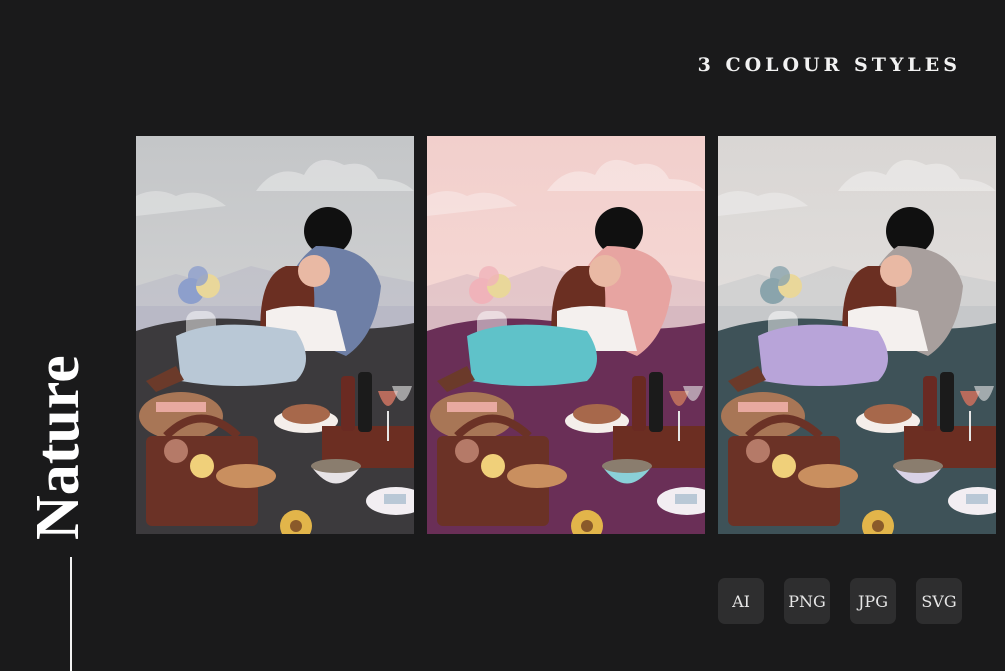 Image resolution: width=1005 pixels, height=671 pixels. I want to click on format-badge-png: PNG, so click(807, 601).